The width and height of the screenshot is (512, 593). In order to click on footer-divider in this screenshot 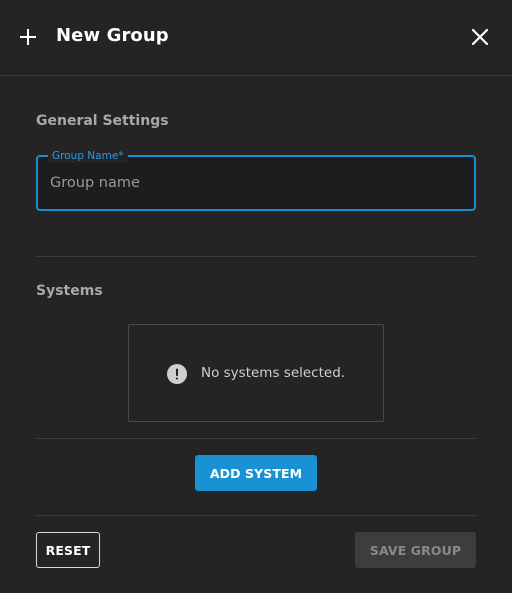, I will do `click(256, 515)`.